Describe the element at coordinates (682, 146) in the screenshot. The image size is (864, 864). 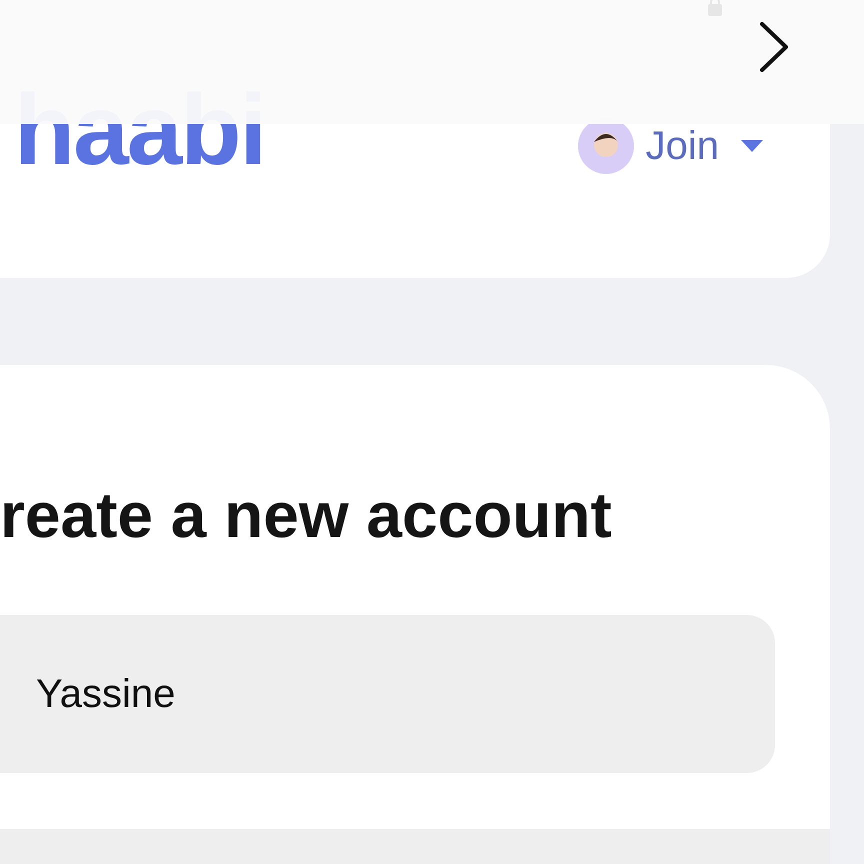
I see `join-button: Join` at that location.